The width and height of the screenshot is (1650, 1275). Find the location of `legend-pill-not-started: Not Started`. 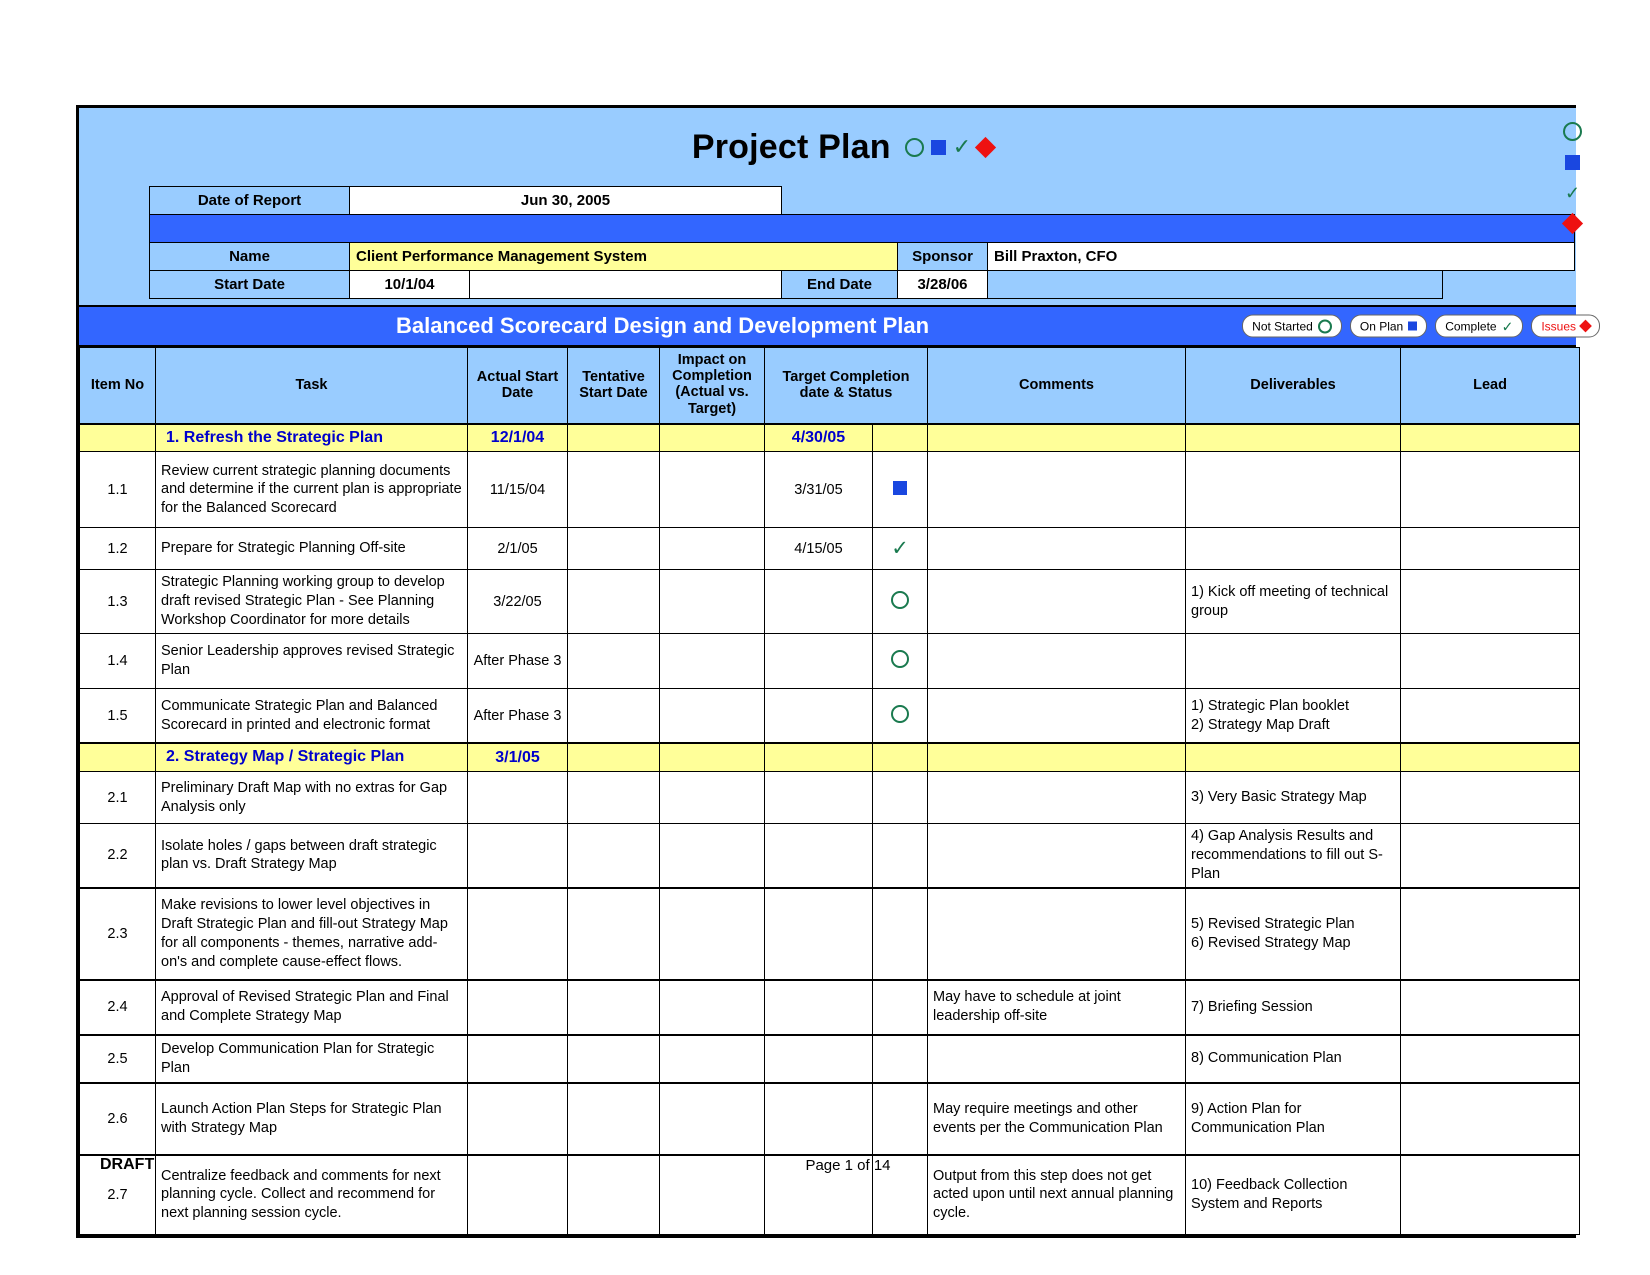

legend-pill-not-started: Not Started is located at coordinates (1292, 326).